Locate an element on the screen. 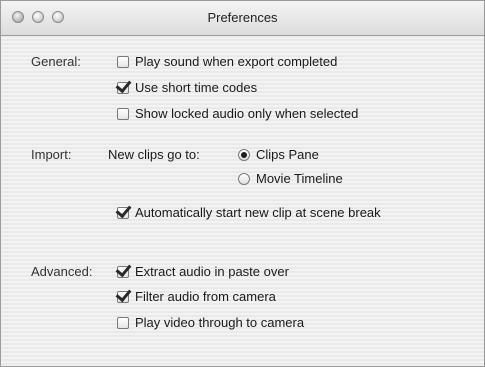 This screenshot has height=367, width=485. play-sound-option: Play sound when export completed is located at coordinates (227, 61).